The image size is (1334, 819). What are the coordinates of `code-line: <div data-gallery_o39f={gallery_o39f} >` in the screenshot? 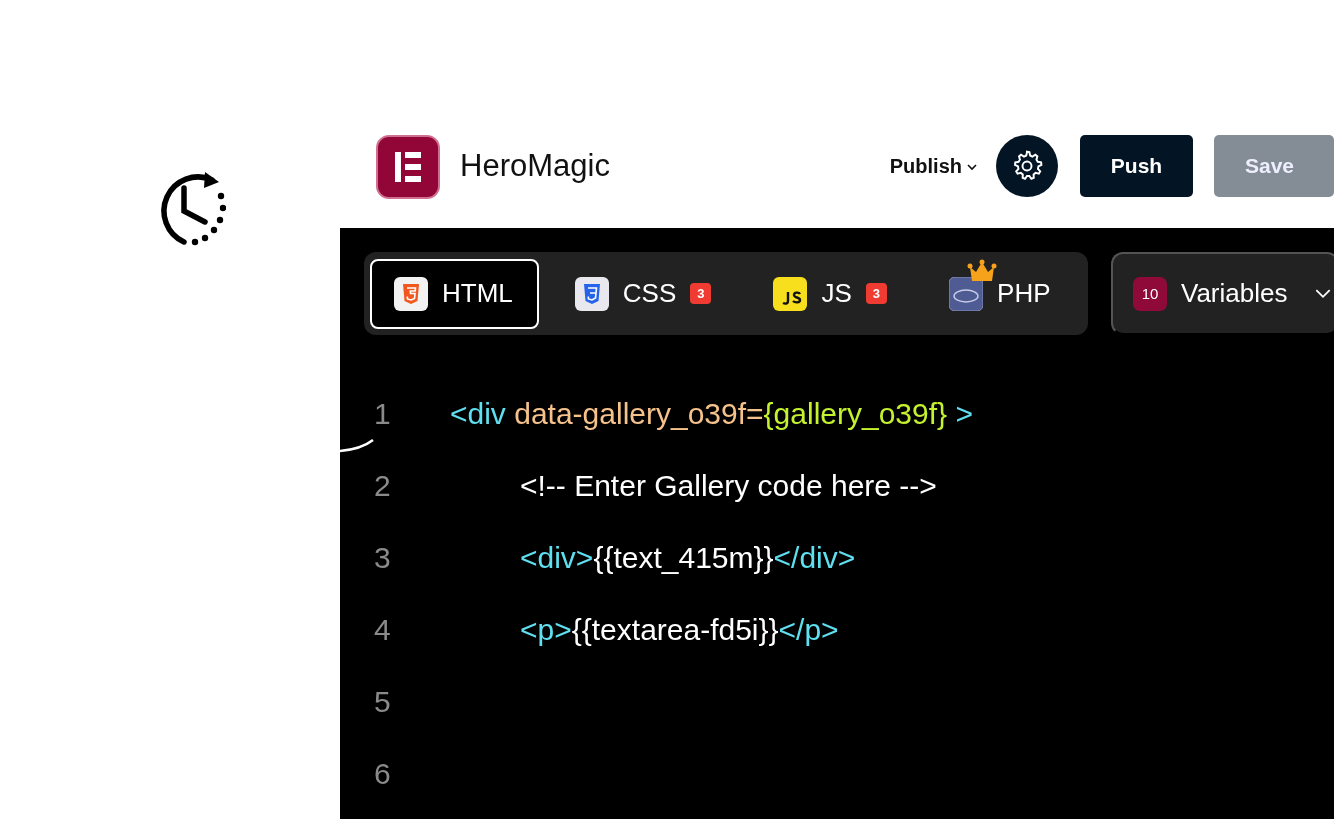 It's located at (711, 413).